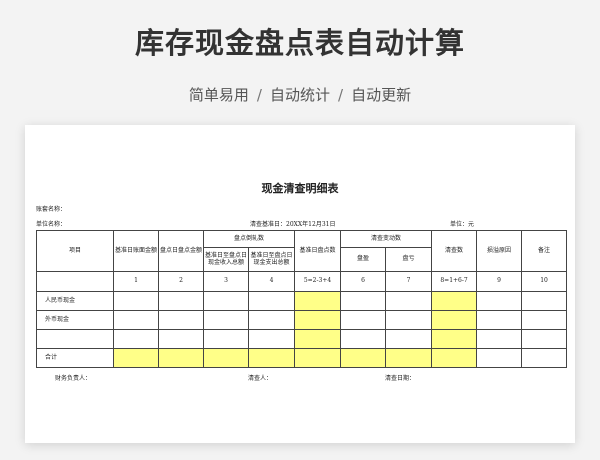  I want to click on tag-auto-update: 自动更新, so click(381, 95).